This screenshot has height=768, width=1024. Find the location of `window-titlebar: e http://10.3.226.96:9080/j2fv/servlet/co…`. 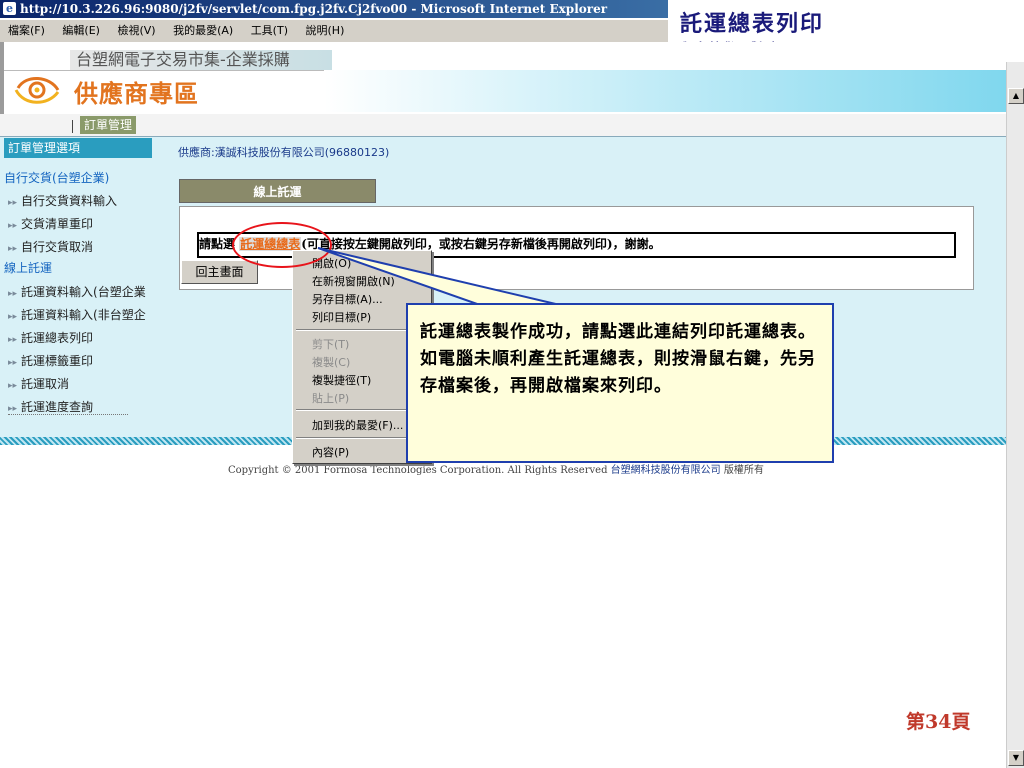

window-titlebar: e http://10.3.226.96:9080/j2fv/servlet/co… is located at coordinates (334, 9).